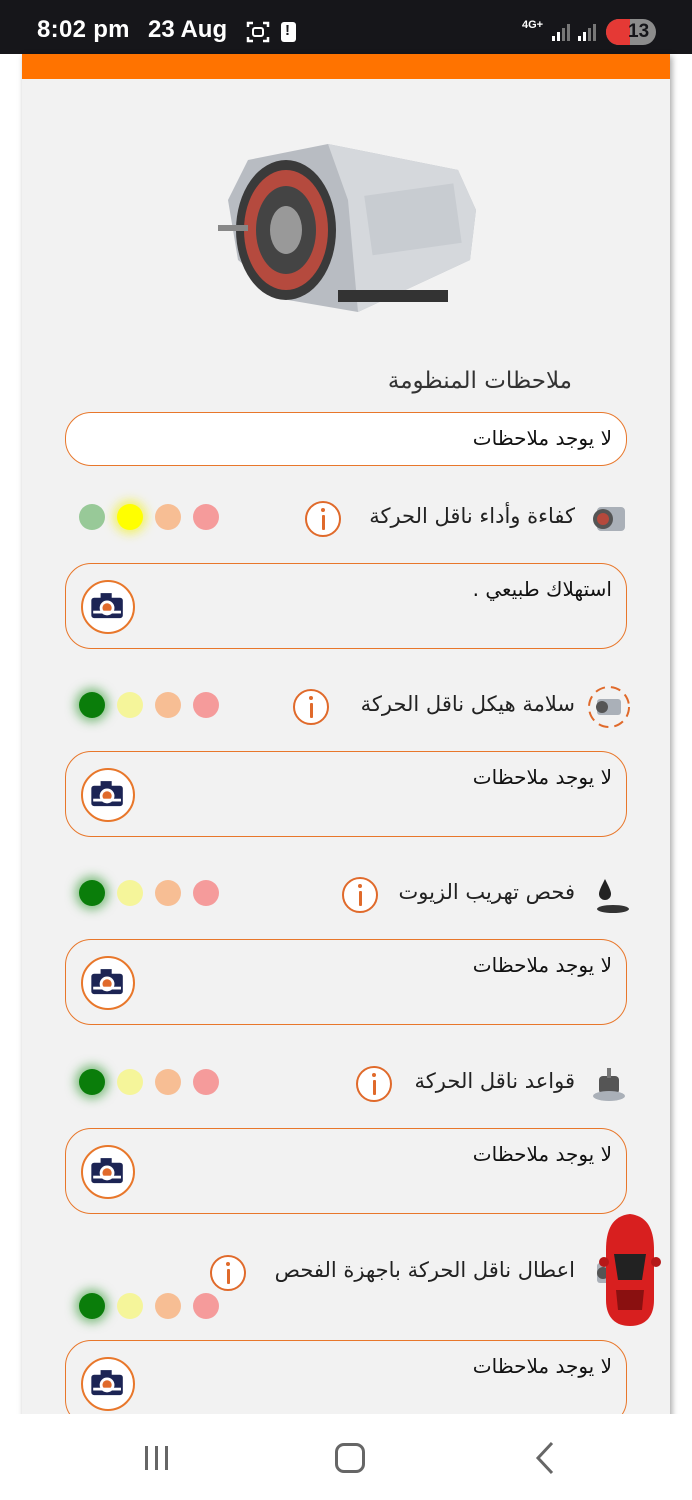 The image size is (692, 1500). I want to click on signal-icon, so click(561, 32).